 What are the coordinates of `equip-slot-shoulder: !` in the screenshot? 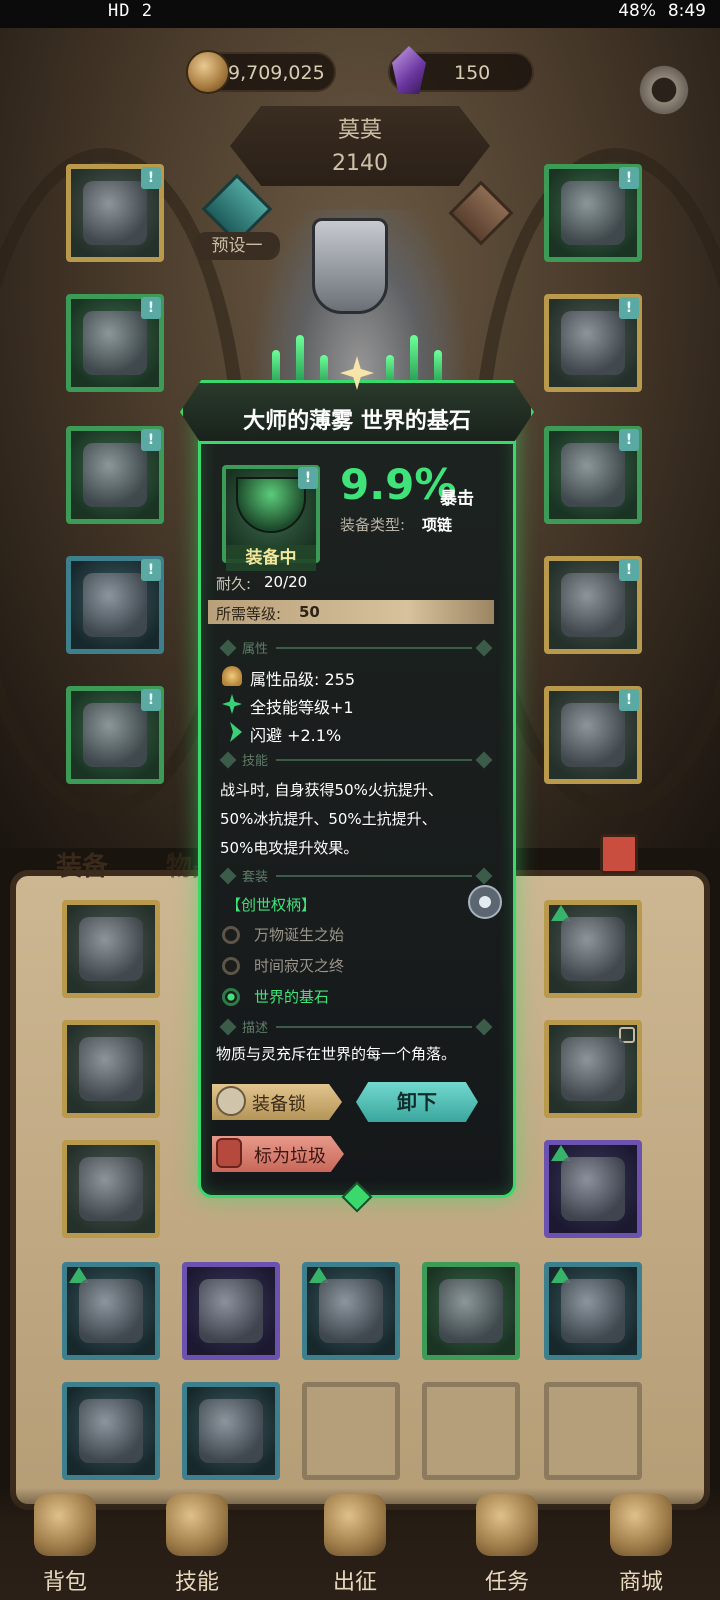 It's located at (593, 343).